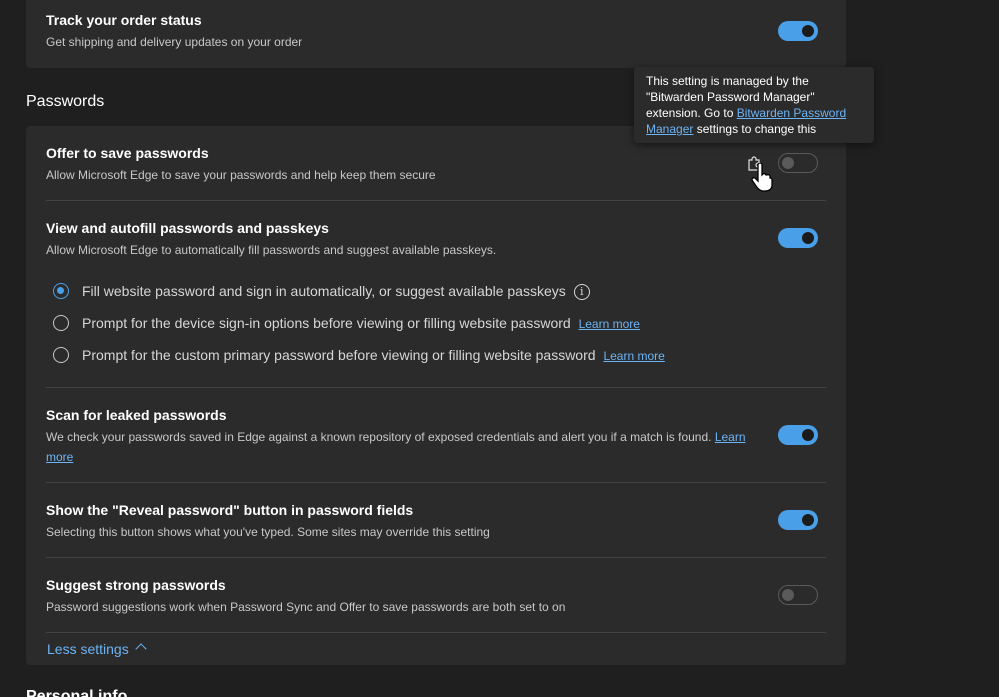 The height and width of the screenshot is (697, 999). Describe the element at coordinates (59, 457) in the screenshot. I see `leaked-learn-more-link-cont: more` at that location.